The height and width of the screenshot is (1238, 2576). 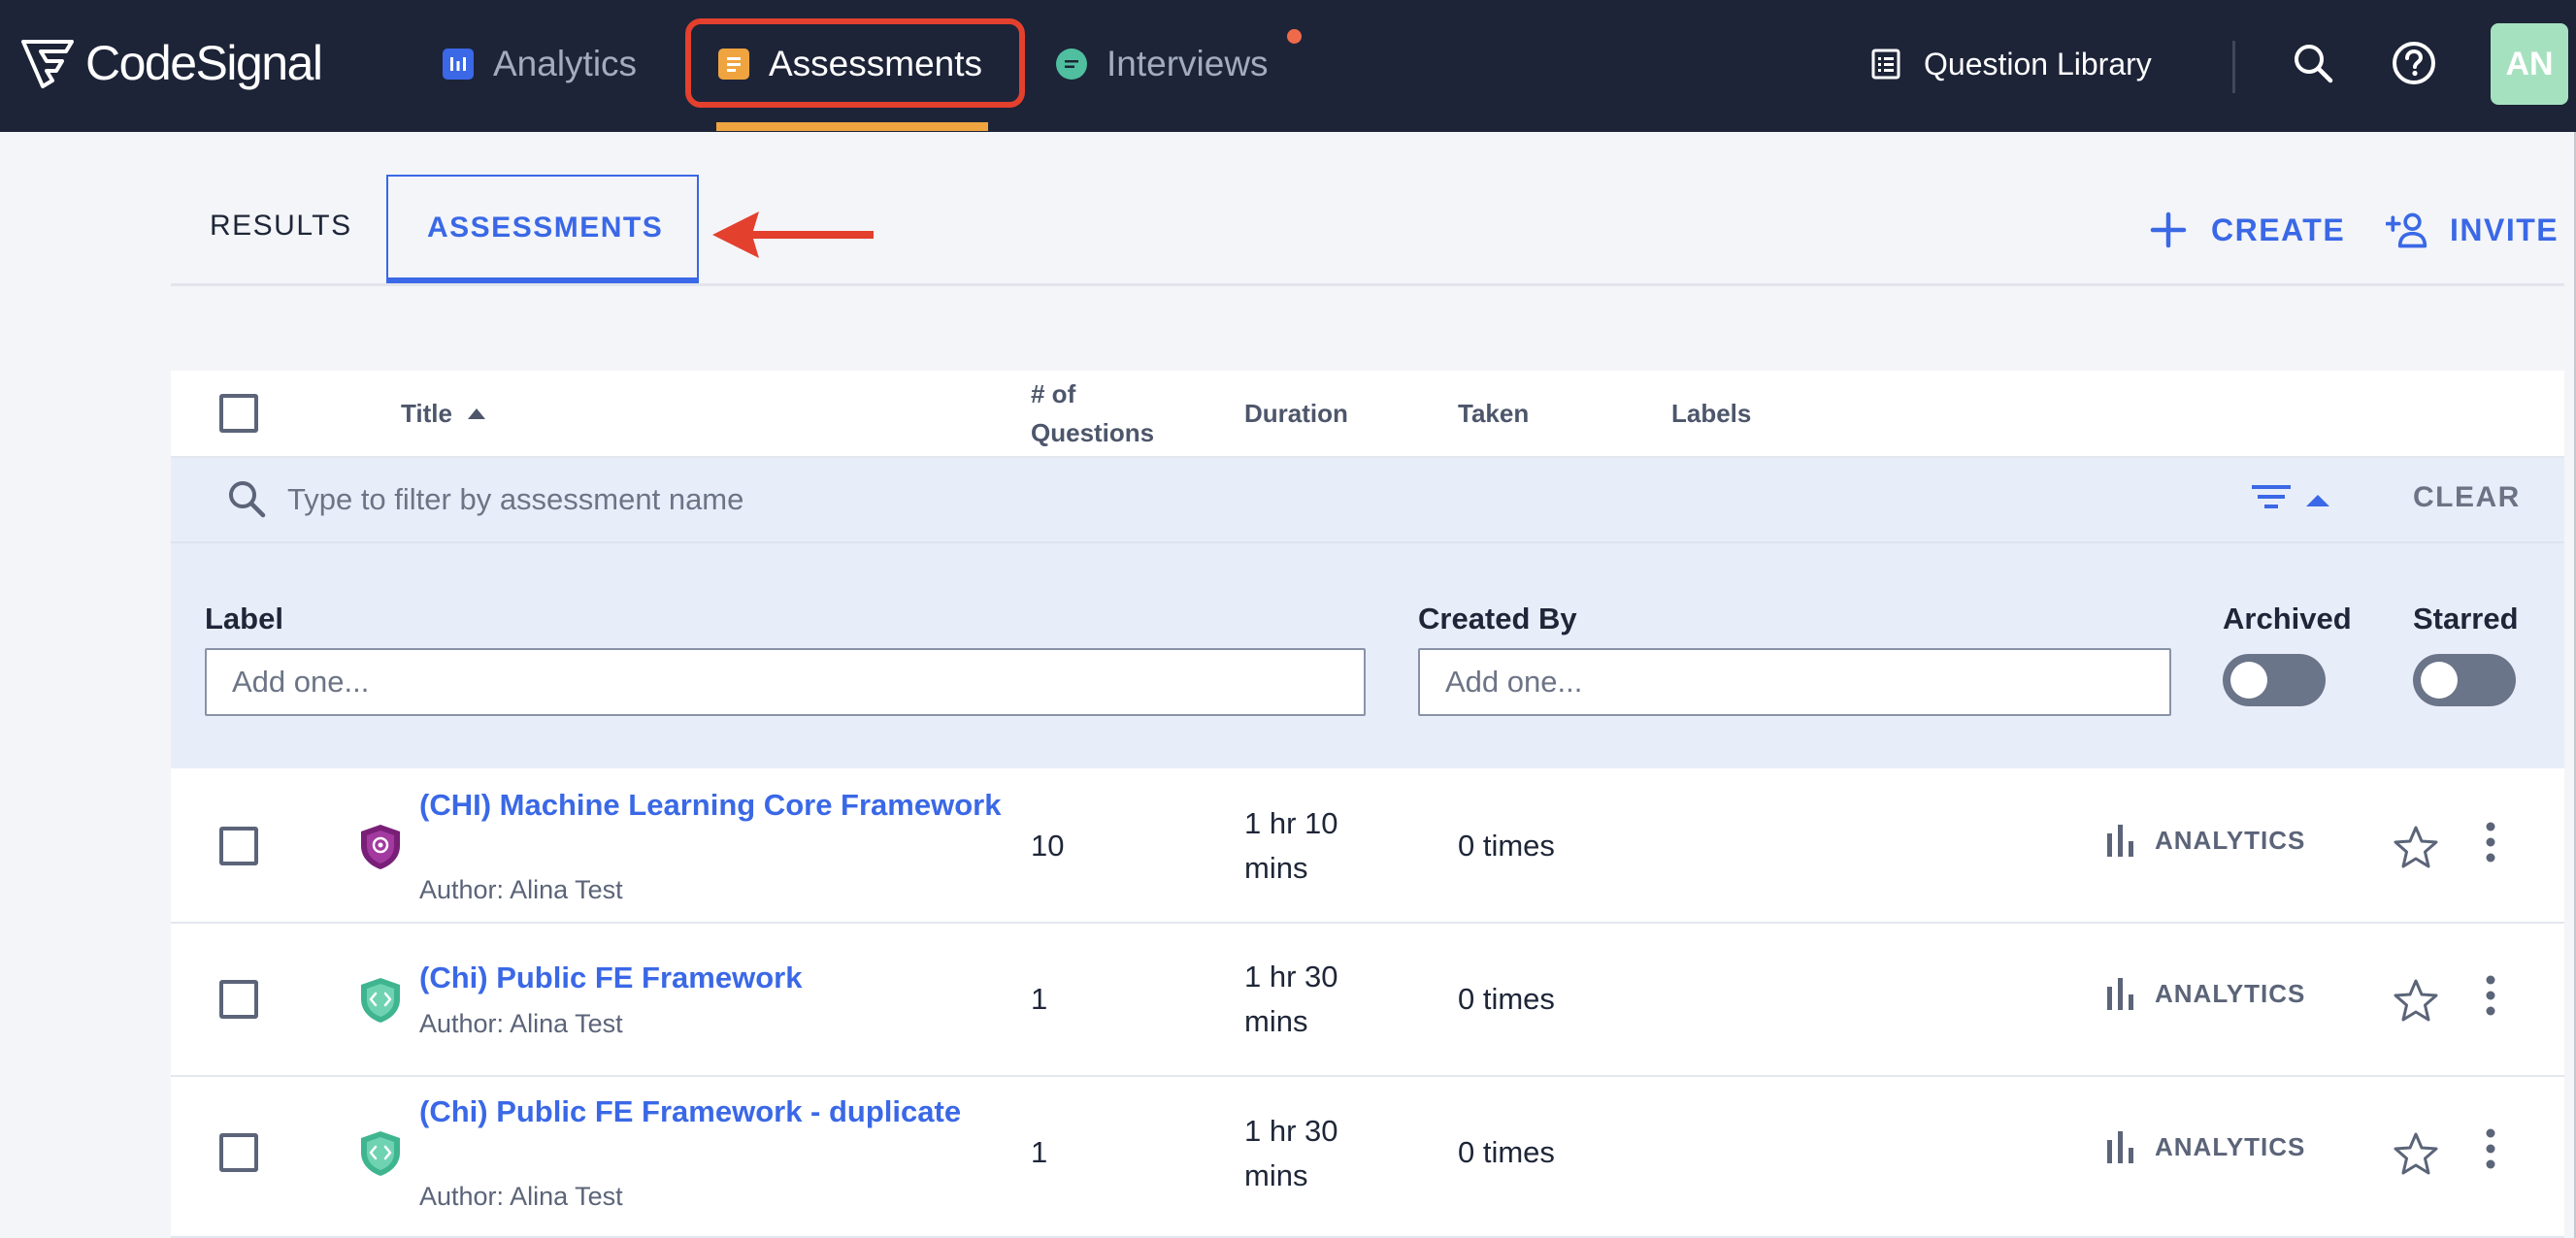 I want to click on assessment-name-filter-input, so click(x=869, y=500).